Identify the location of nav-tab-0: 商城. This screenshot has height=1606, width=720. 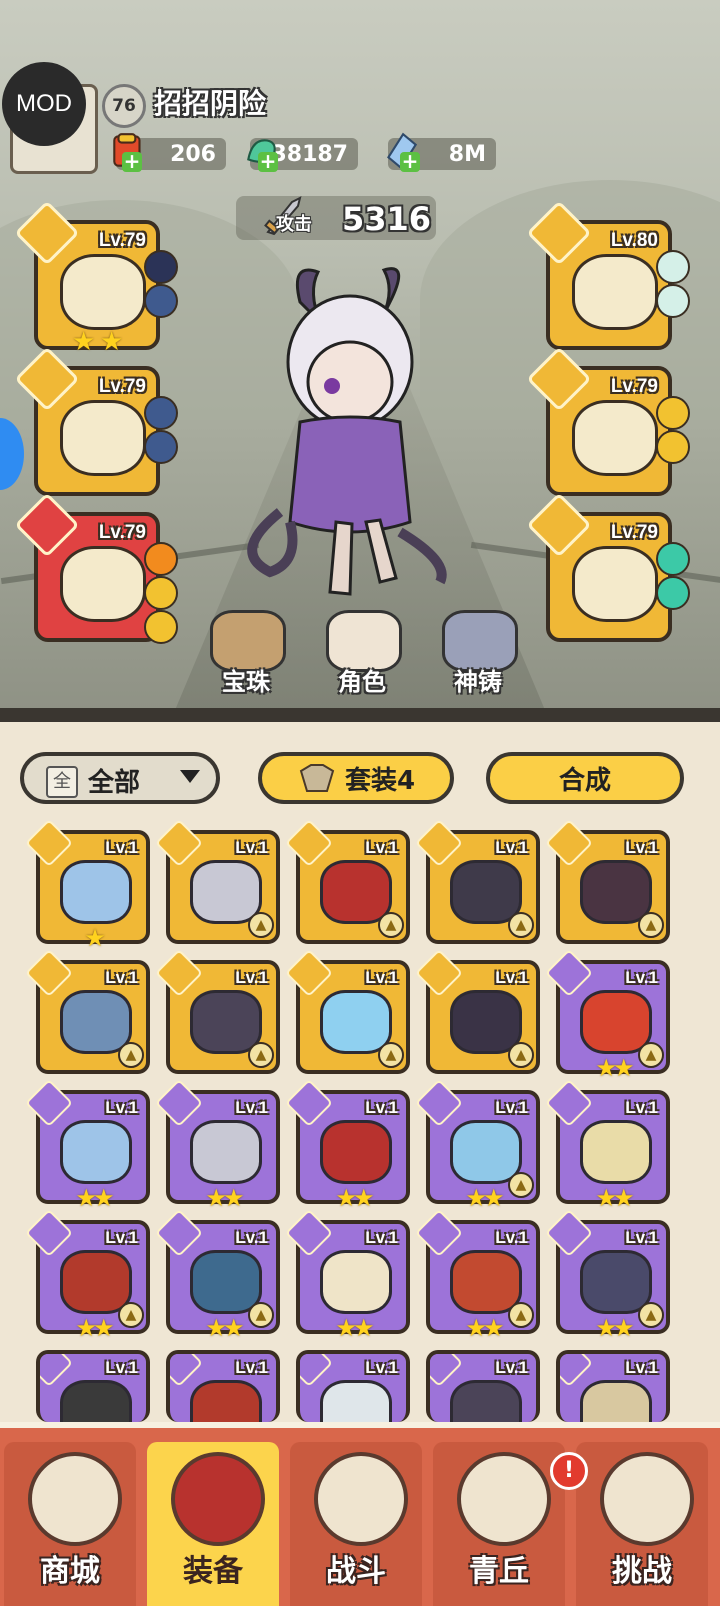
(70, 1524).